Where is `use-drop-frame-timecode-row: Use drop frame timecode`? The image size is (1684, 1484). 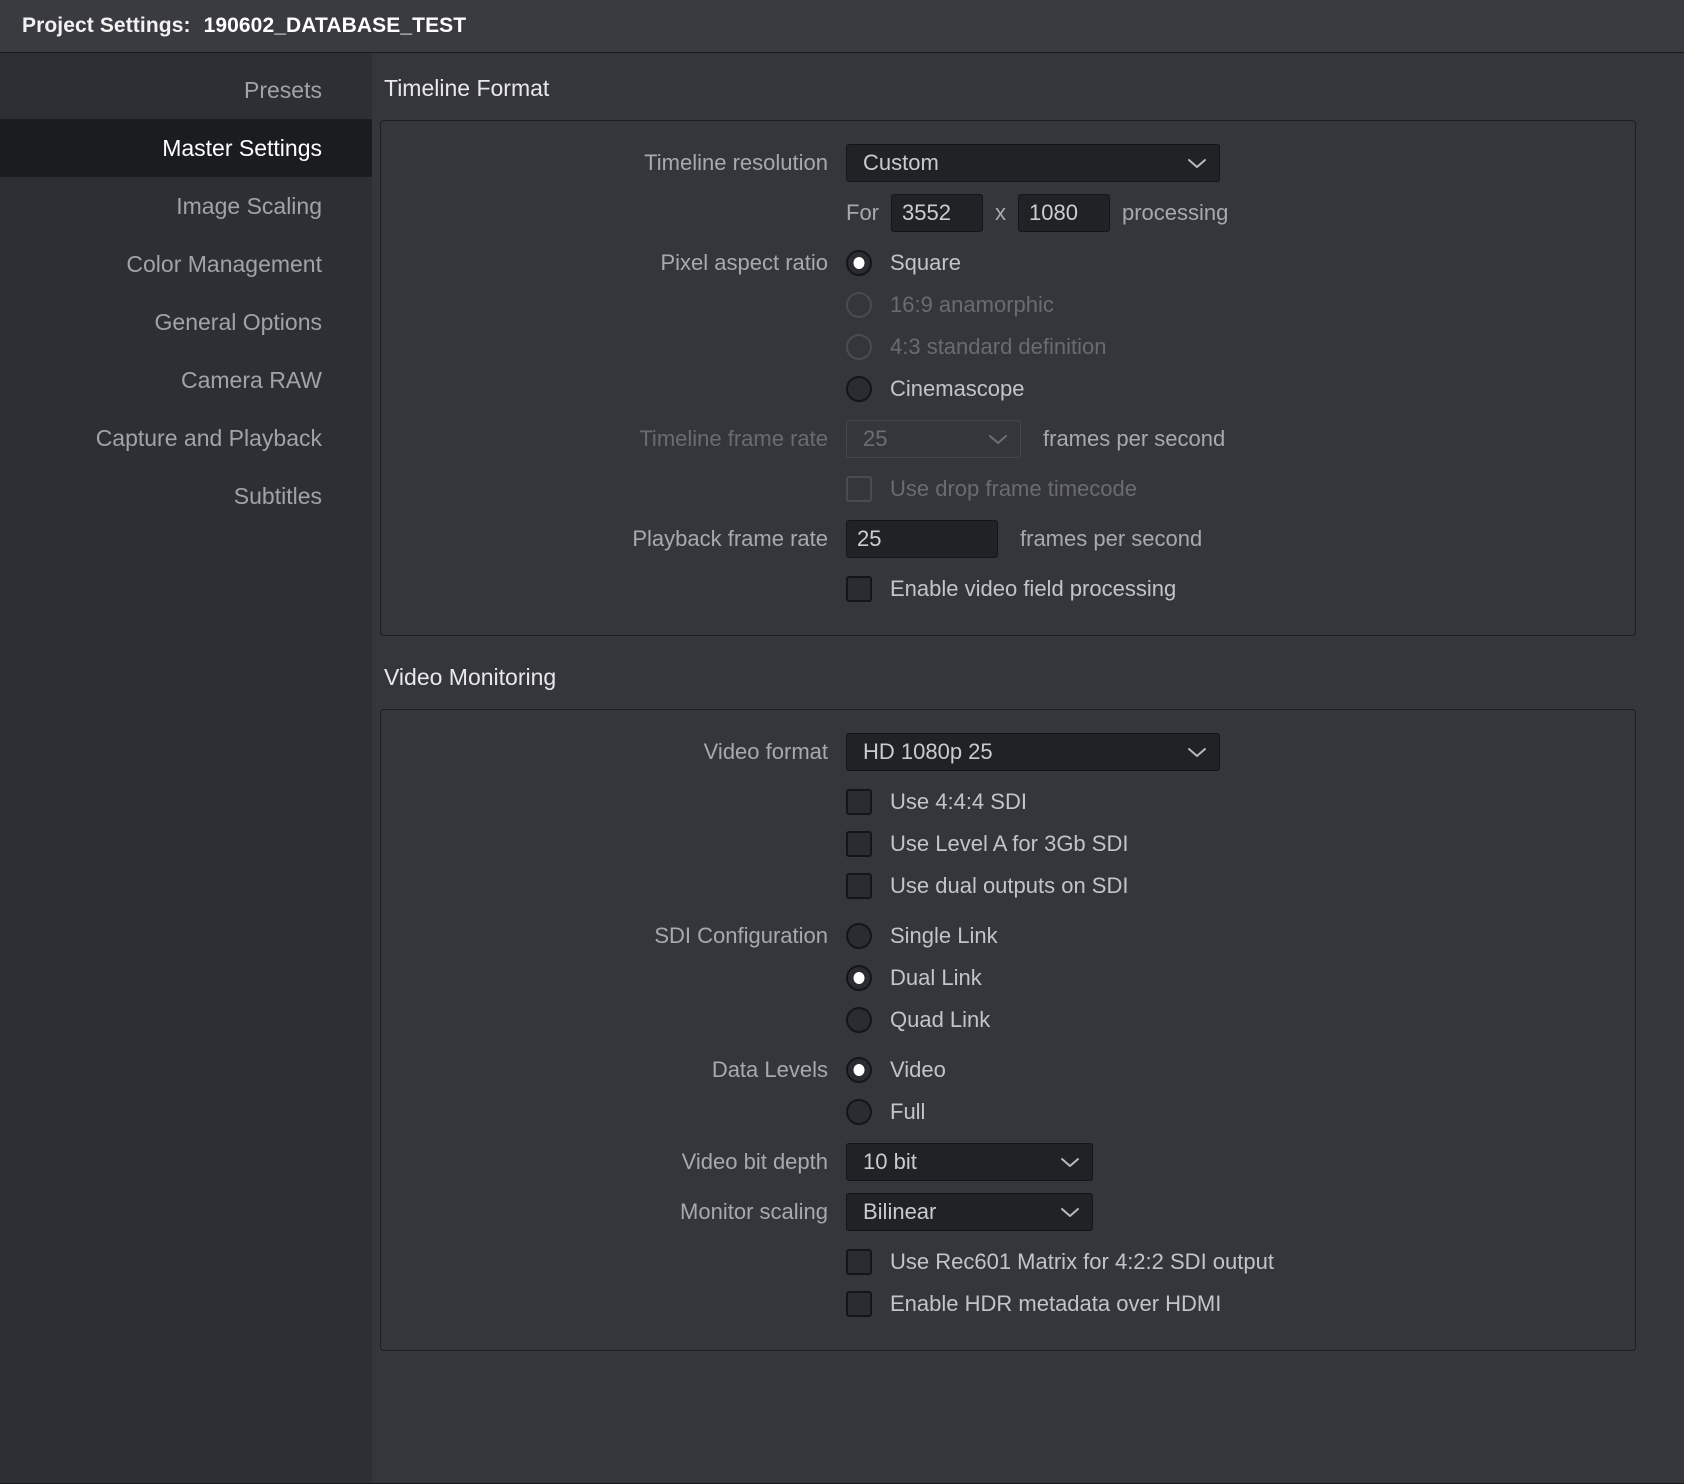
use-drop-frame-timecode-row: Use drop frame timecode is located at coordinates (1008, 489).